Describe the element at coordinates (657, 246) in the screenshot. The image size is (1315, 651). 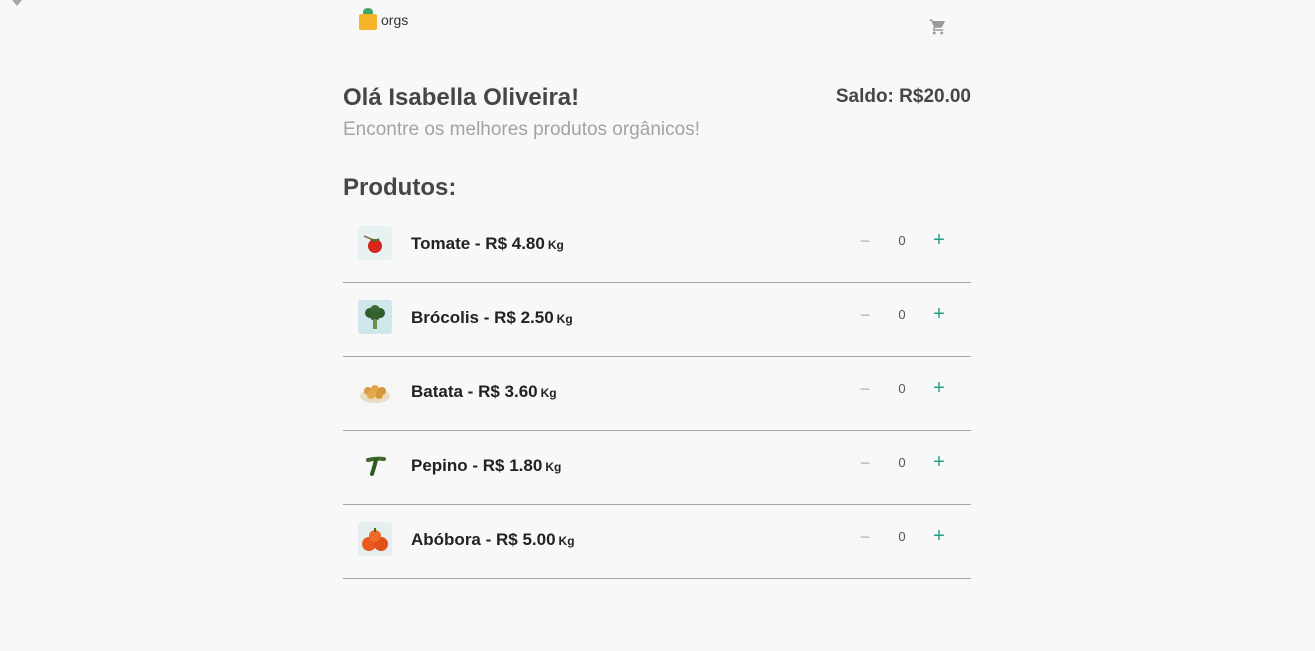
I see `product-item: Tomate - R$ 4.80 Kg − 0 +` at that location.